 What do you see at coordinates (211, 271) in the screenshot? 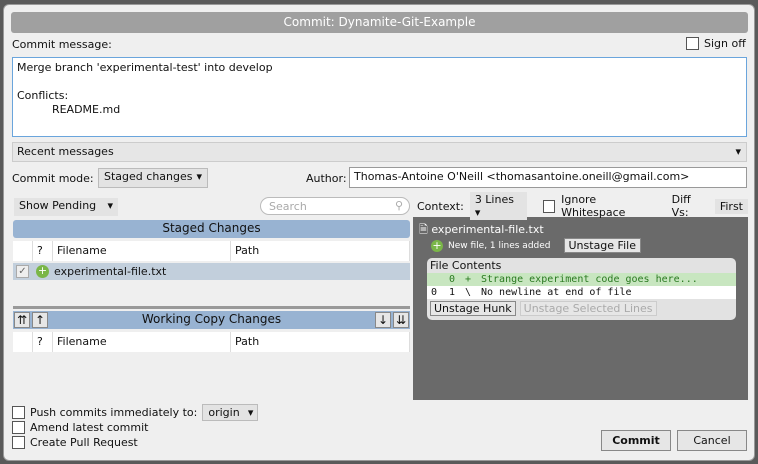
I see `table-row: ✓ + experimental-file.txt` at bounding box center [211, 271].